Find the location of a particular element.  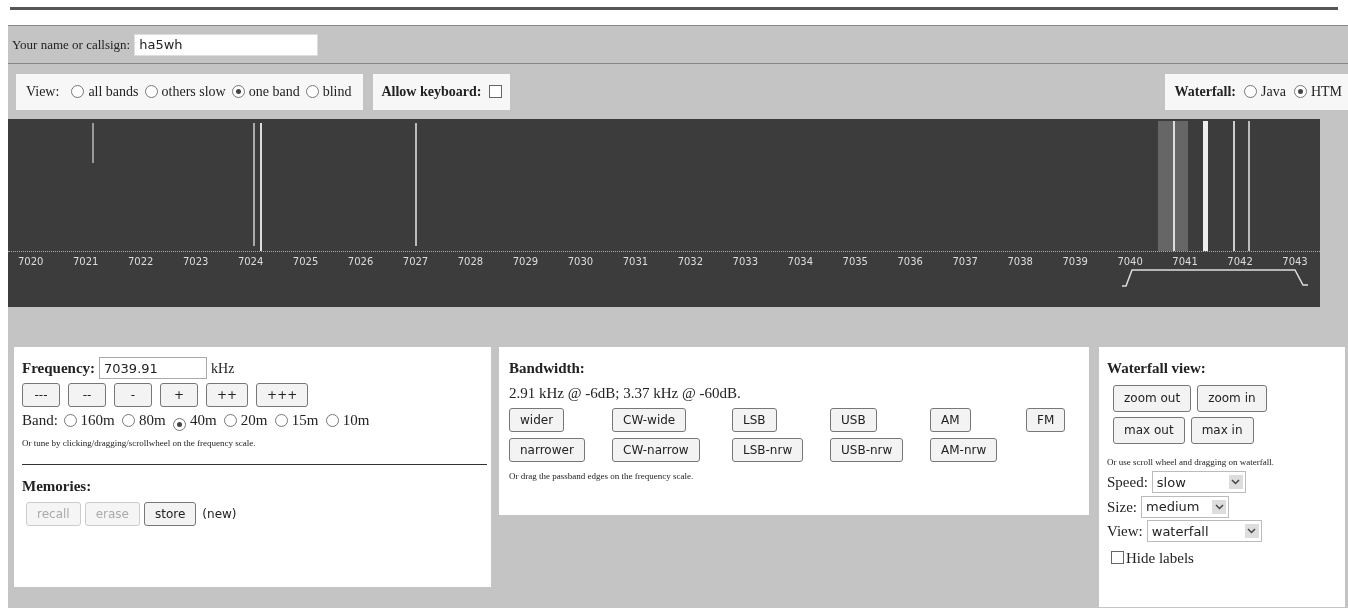

dropdown: medium is located at coordinates (1185, 506).